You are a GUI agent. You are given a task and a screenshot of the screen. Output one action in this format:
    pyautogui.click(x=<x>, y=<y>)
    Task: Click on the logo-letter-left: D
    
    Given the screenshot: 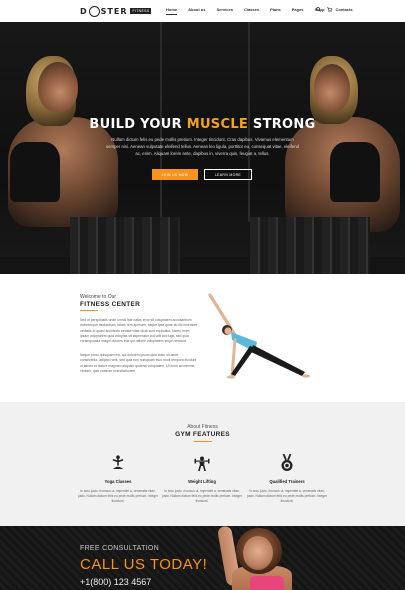 What is the action you would take?
    pyautogui.click(x=84, y=11)
    